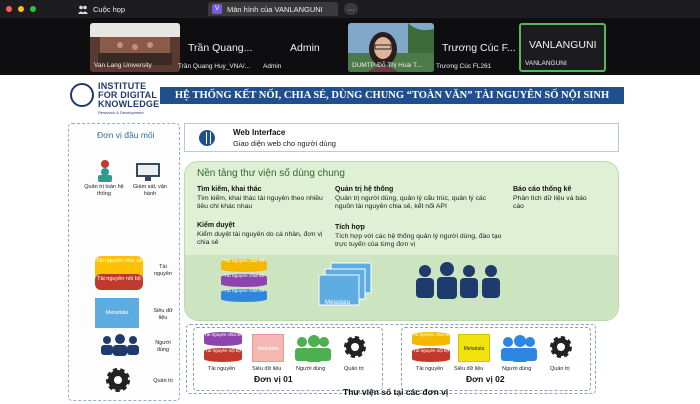 This screenshot has height=404, width=700. Describe the element at coordinates (120, 345) in the screenshot. I see `users-group-icon` at that location.